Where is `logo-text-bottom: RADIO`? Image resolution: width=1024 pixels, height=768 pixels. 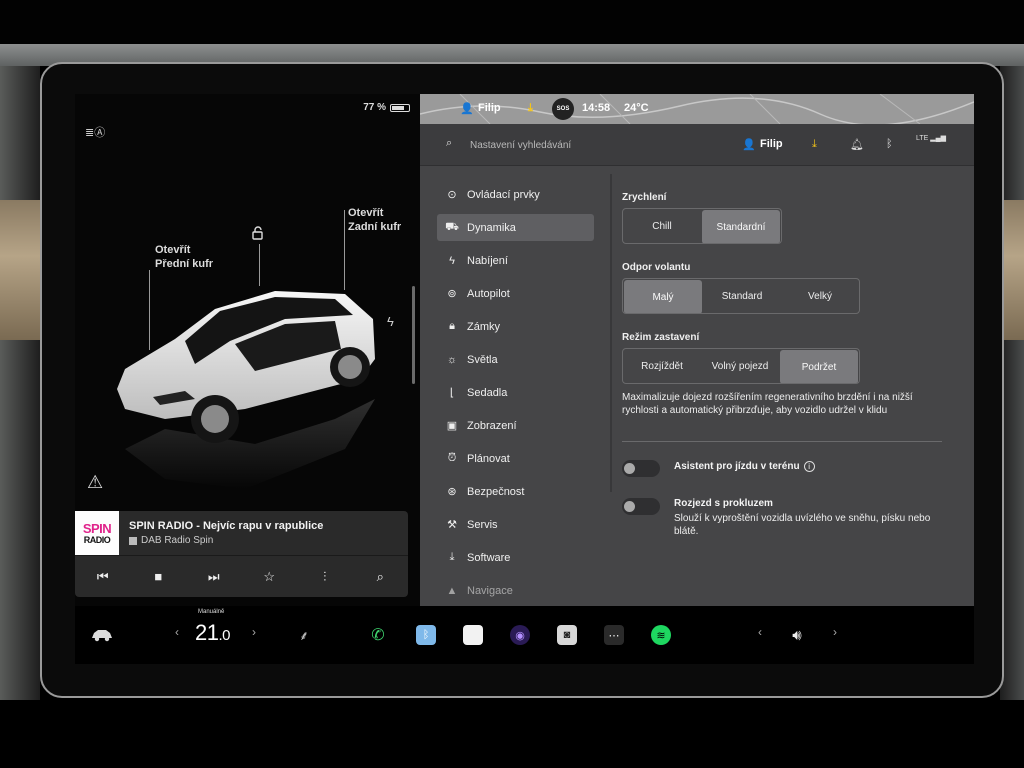 logo-text-bottom: RADIO is located at coordinates (97, 539).